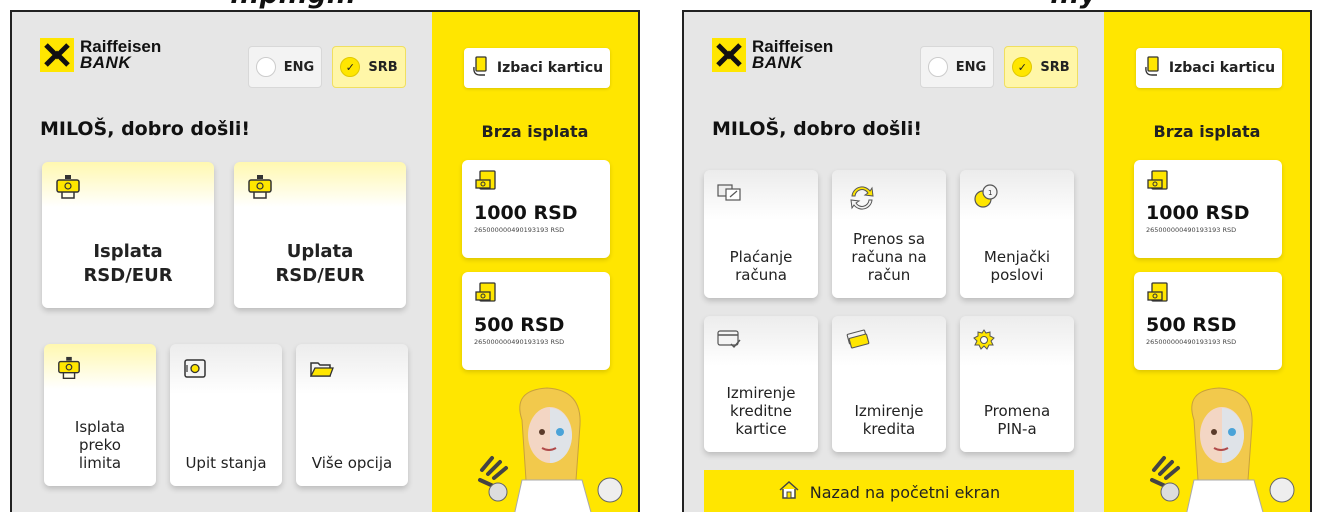 Image resolution: width=1322 pixels, height=512 pixels. Describe the element at coordinates (100, 463) in the screenshot. I see `tile-label-line: limita` at that location.